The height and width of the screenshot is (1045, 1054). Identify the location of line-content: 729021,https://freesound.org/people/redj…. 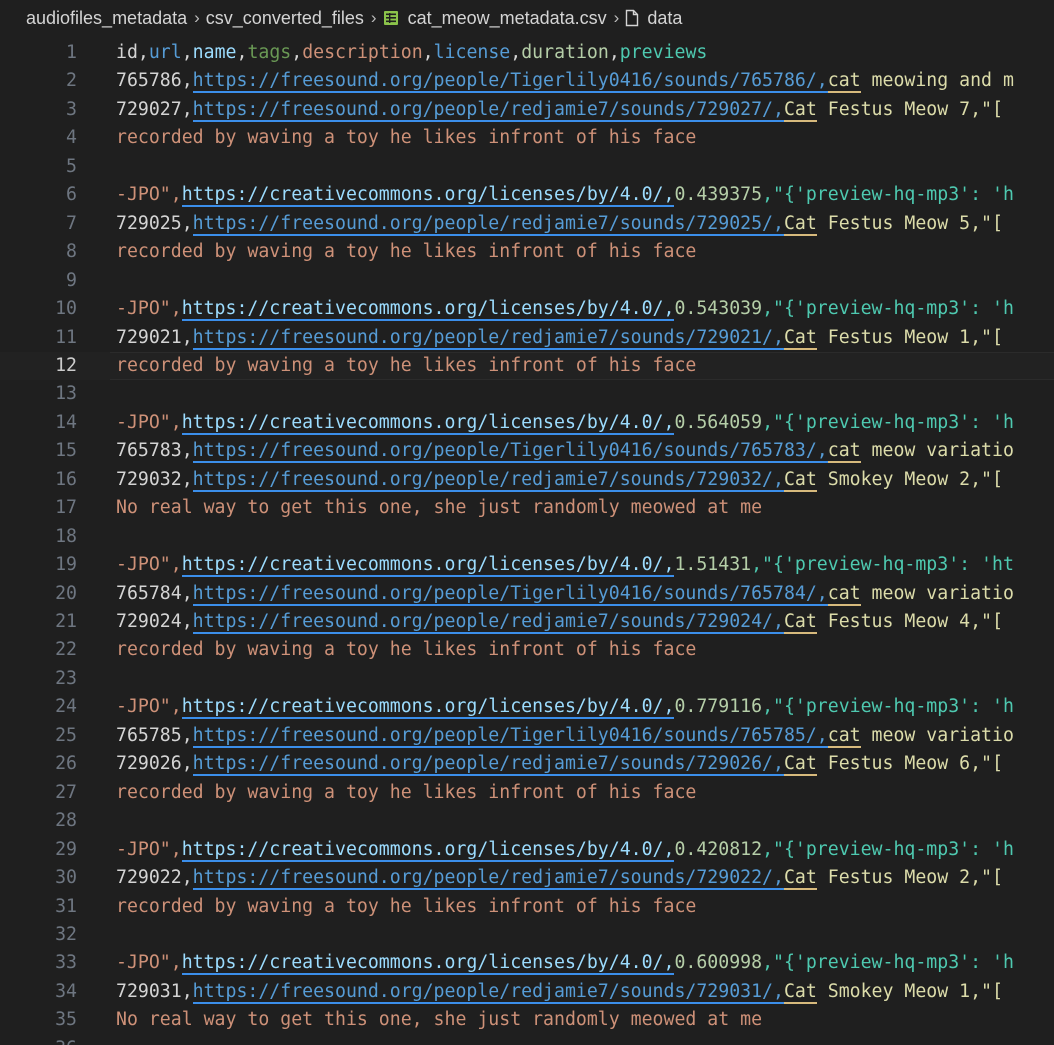
(559, 338).